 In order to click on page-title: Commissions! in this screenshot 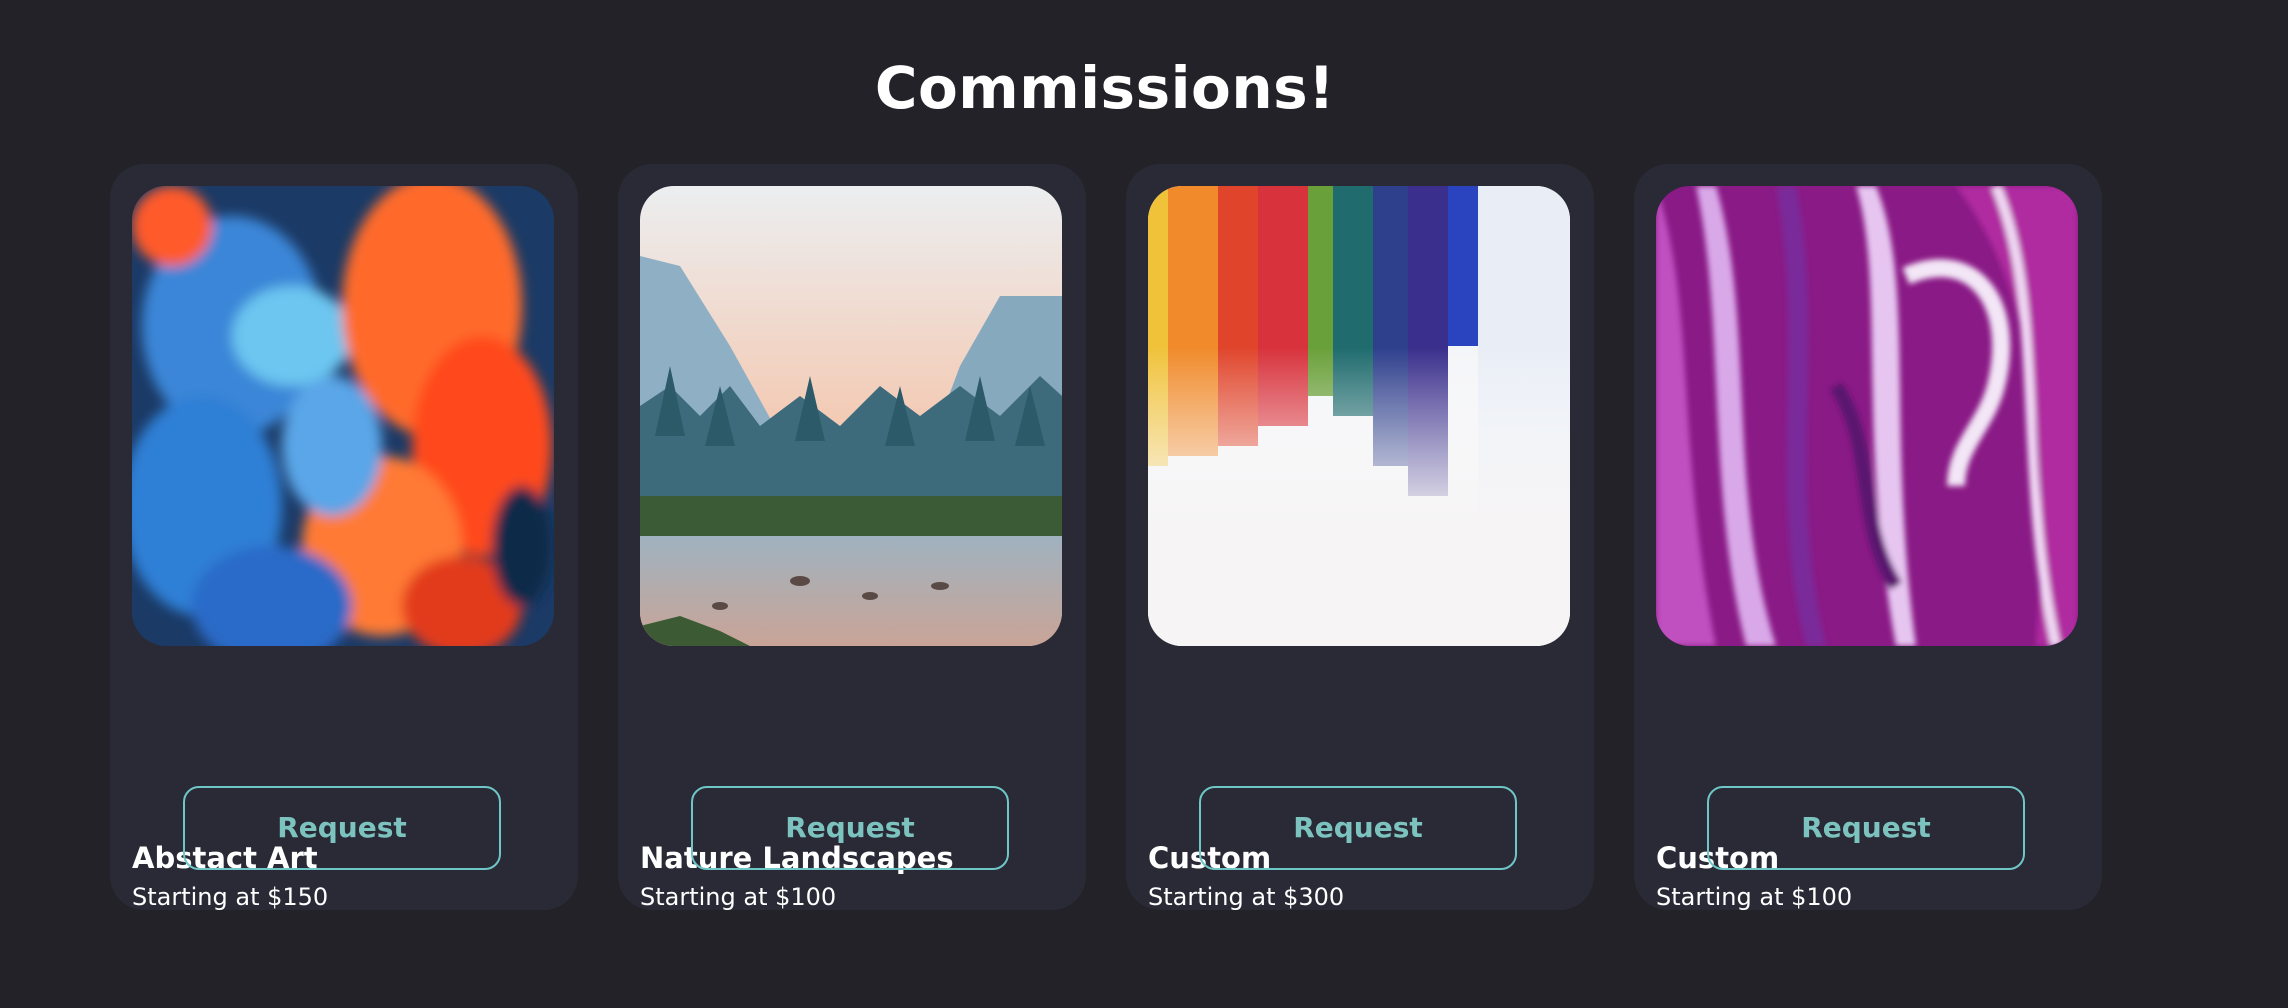, I will do `click(1105, 88)`.